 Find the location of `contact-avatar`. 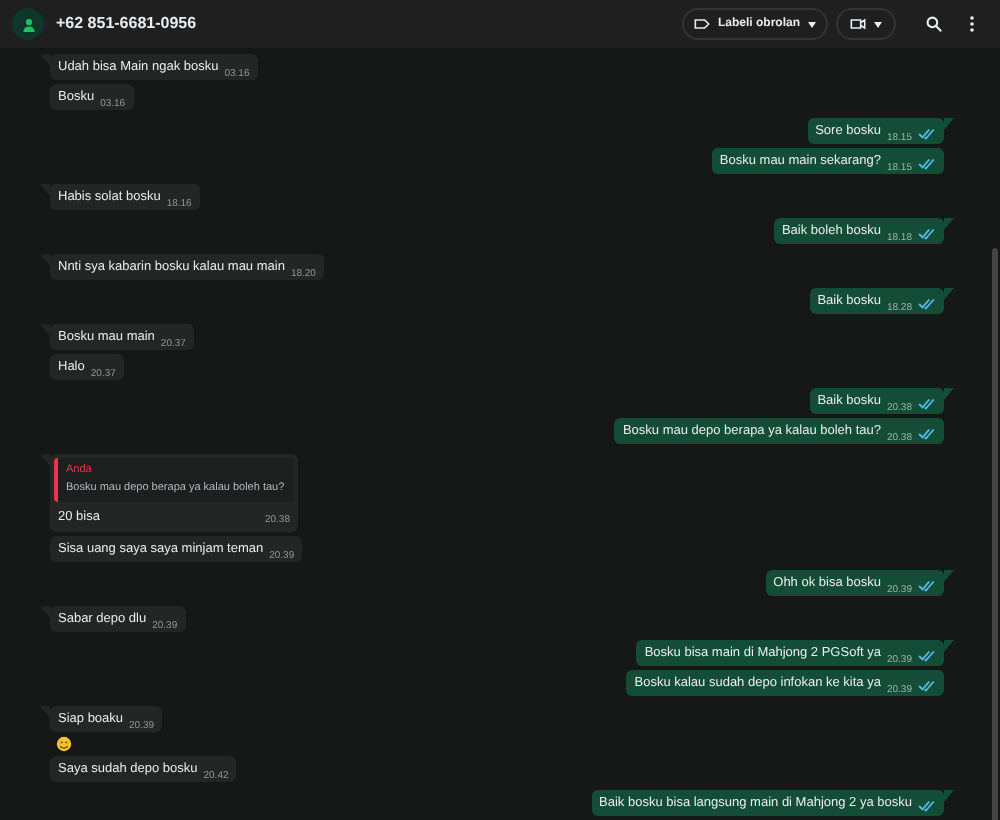

contact-avatar is located at coordinates (28, 24).